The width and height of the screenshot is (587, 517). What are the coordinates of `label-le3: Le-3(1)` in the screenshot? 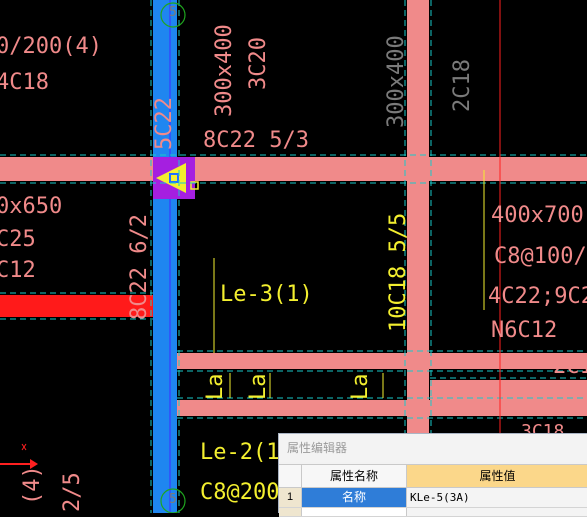 It's located at (266, 294).